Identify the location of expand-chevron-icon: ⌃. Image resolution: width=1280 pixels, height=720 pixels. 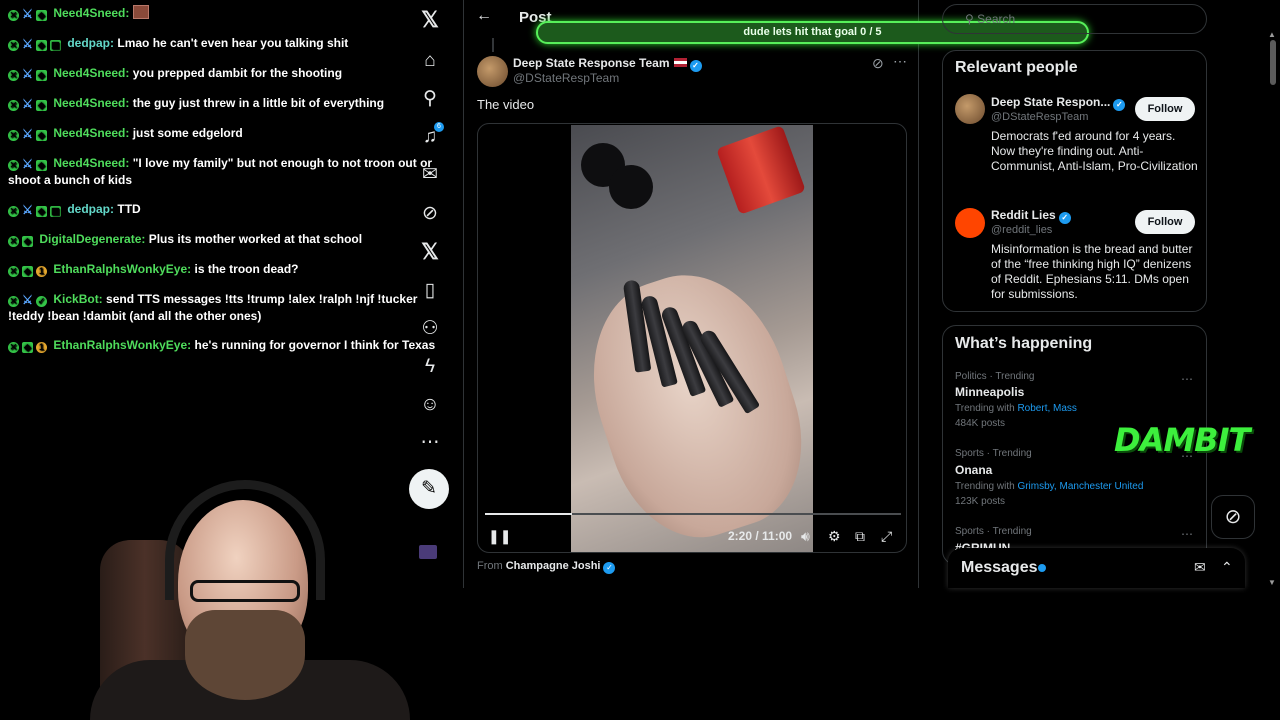
(1227, 567).